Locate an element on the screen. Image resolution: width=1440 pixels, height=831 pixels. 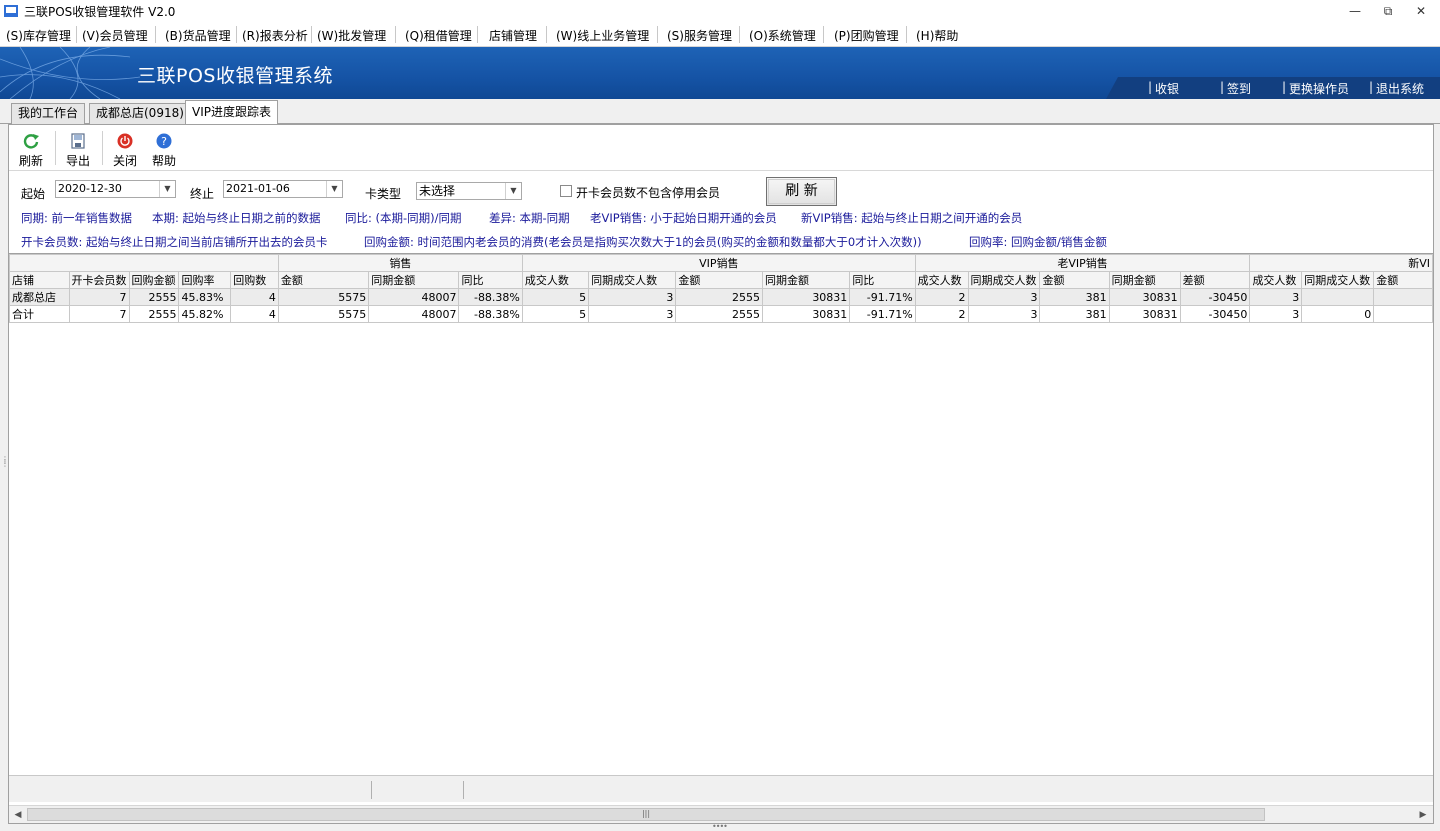
menu-wholesale: (W)批发管理 is located at coordinates (351, 35).